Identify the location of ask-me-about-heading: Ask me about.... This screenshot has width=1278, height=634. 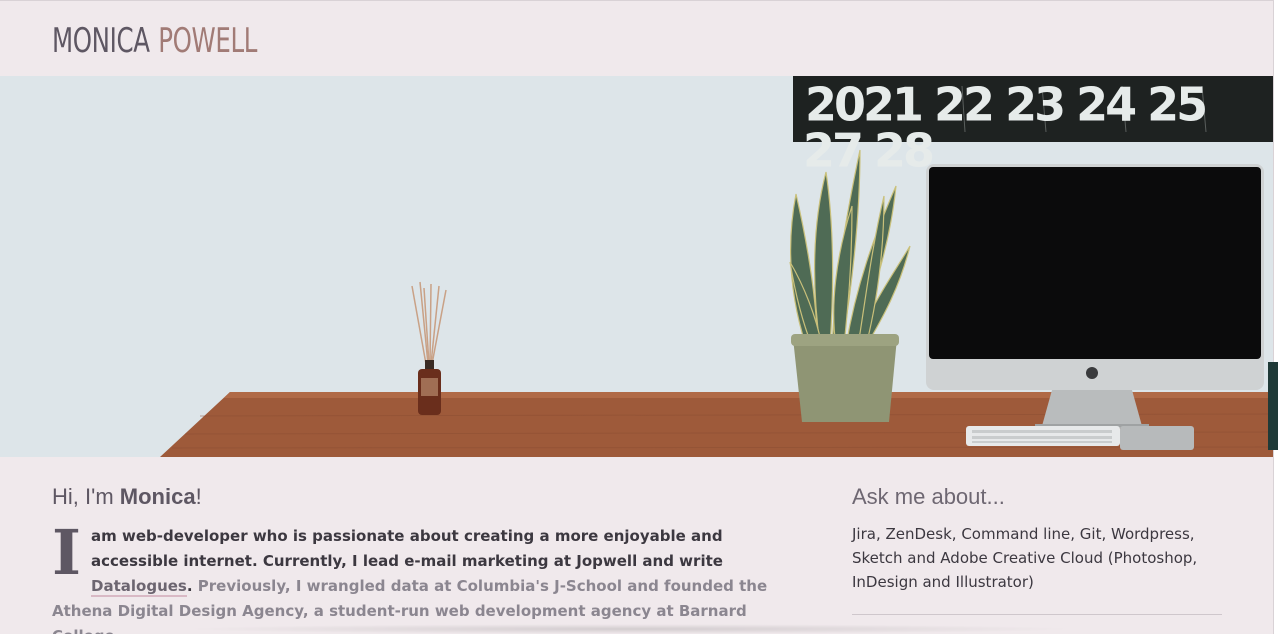
(928, 496).